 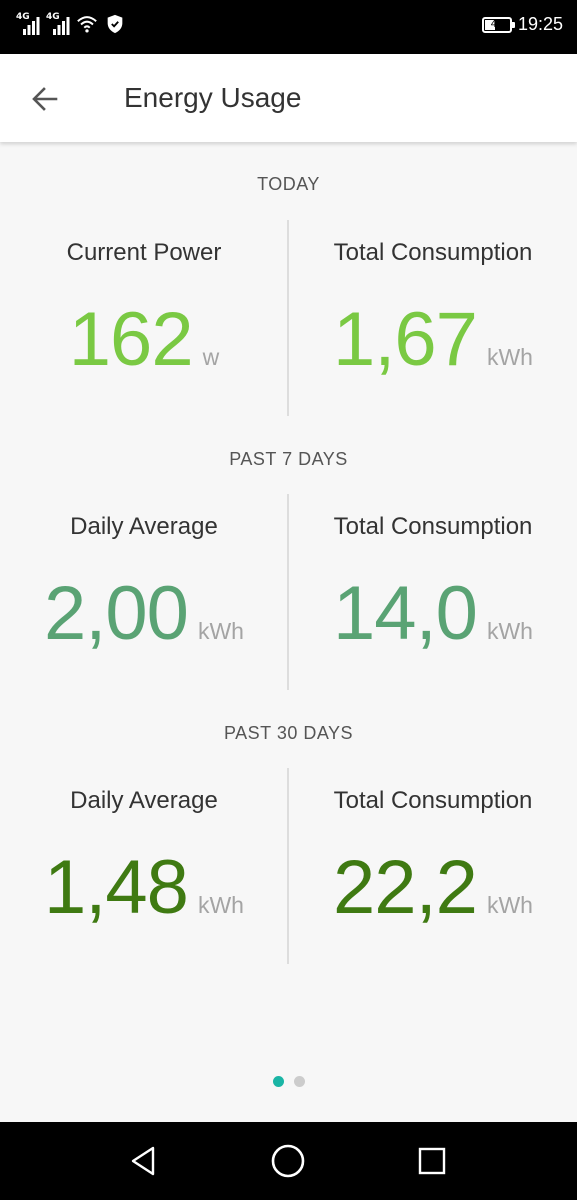 I want to click on metric-value: 22,2, so click(x=405, y=887).